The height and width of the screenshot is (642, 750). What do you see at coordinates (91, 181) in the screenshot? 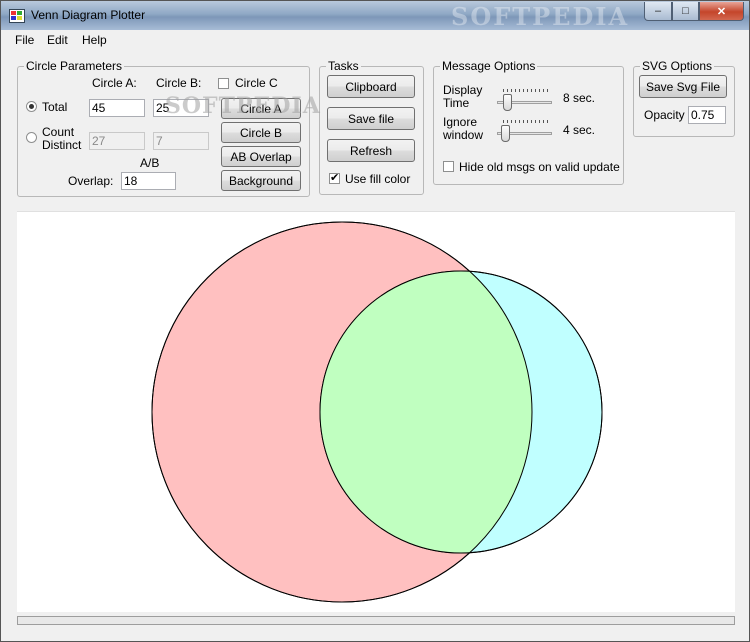
I see `overlap-label: Overlap:` at bounding box center [91, 181].